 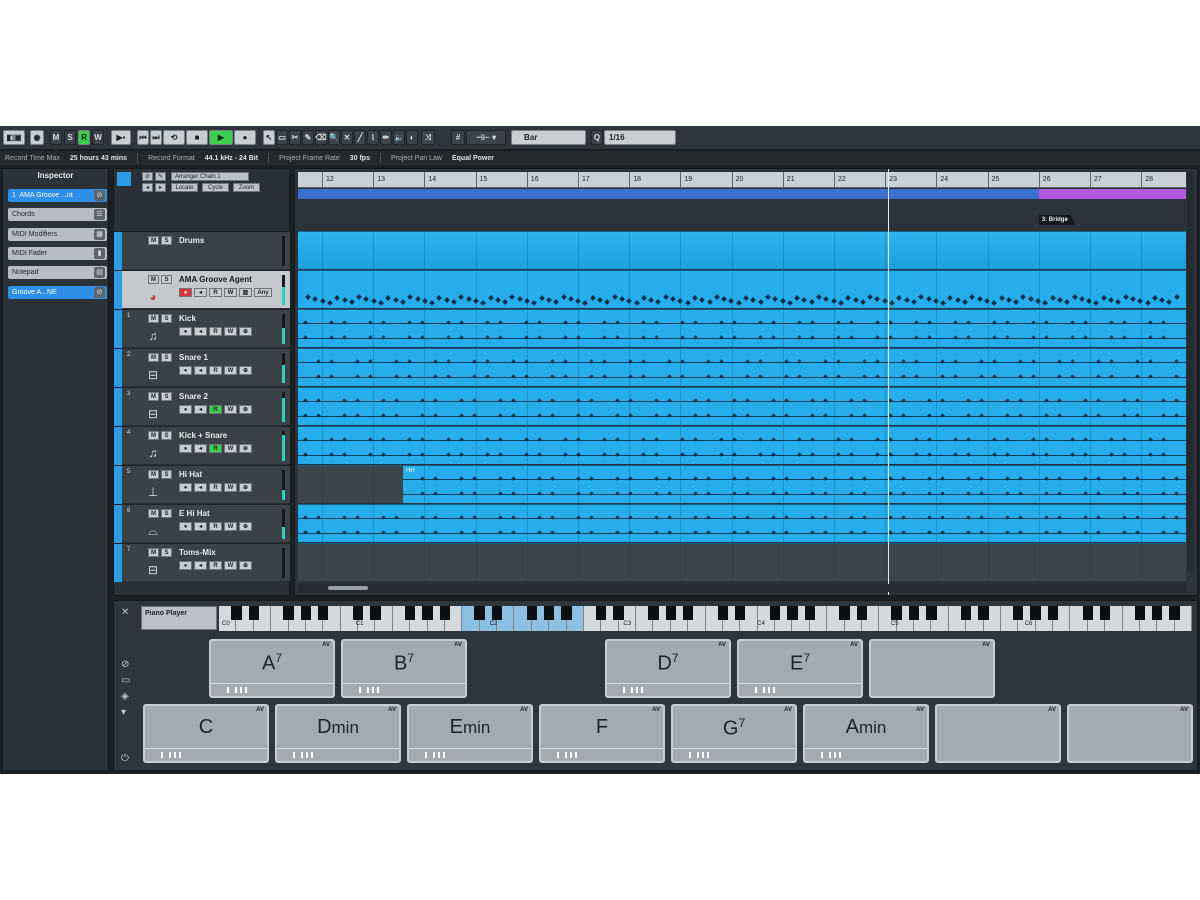 I want to click on arranger-edit-button: ✎, so click(x=160, y=176).